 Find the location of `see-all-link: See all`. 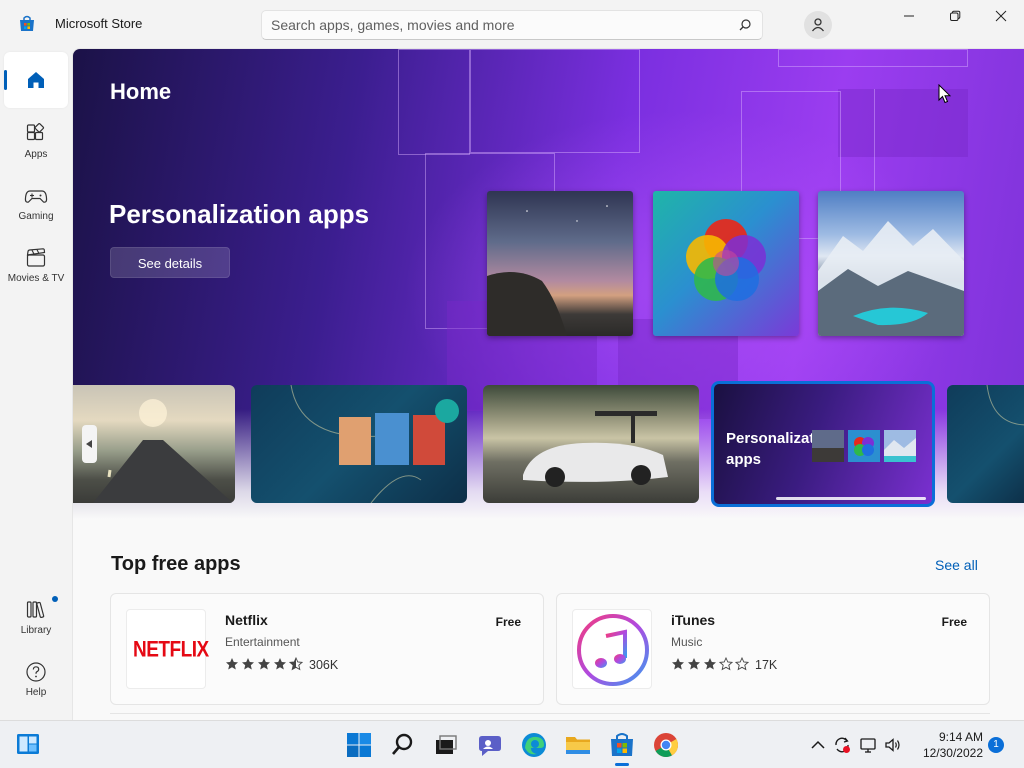

see-all-link: See all is located at coordinates (956, 565).